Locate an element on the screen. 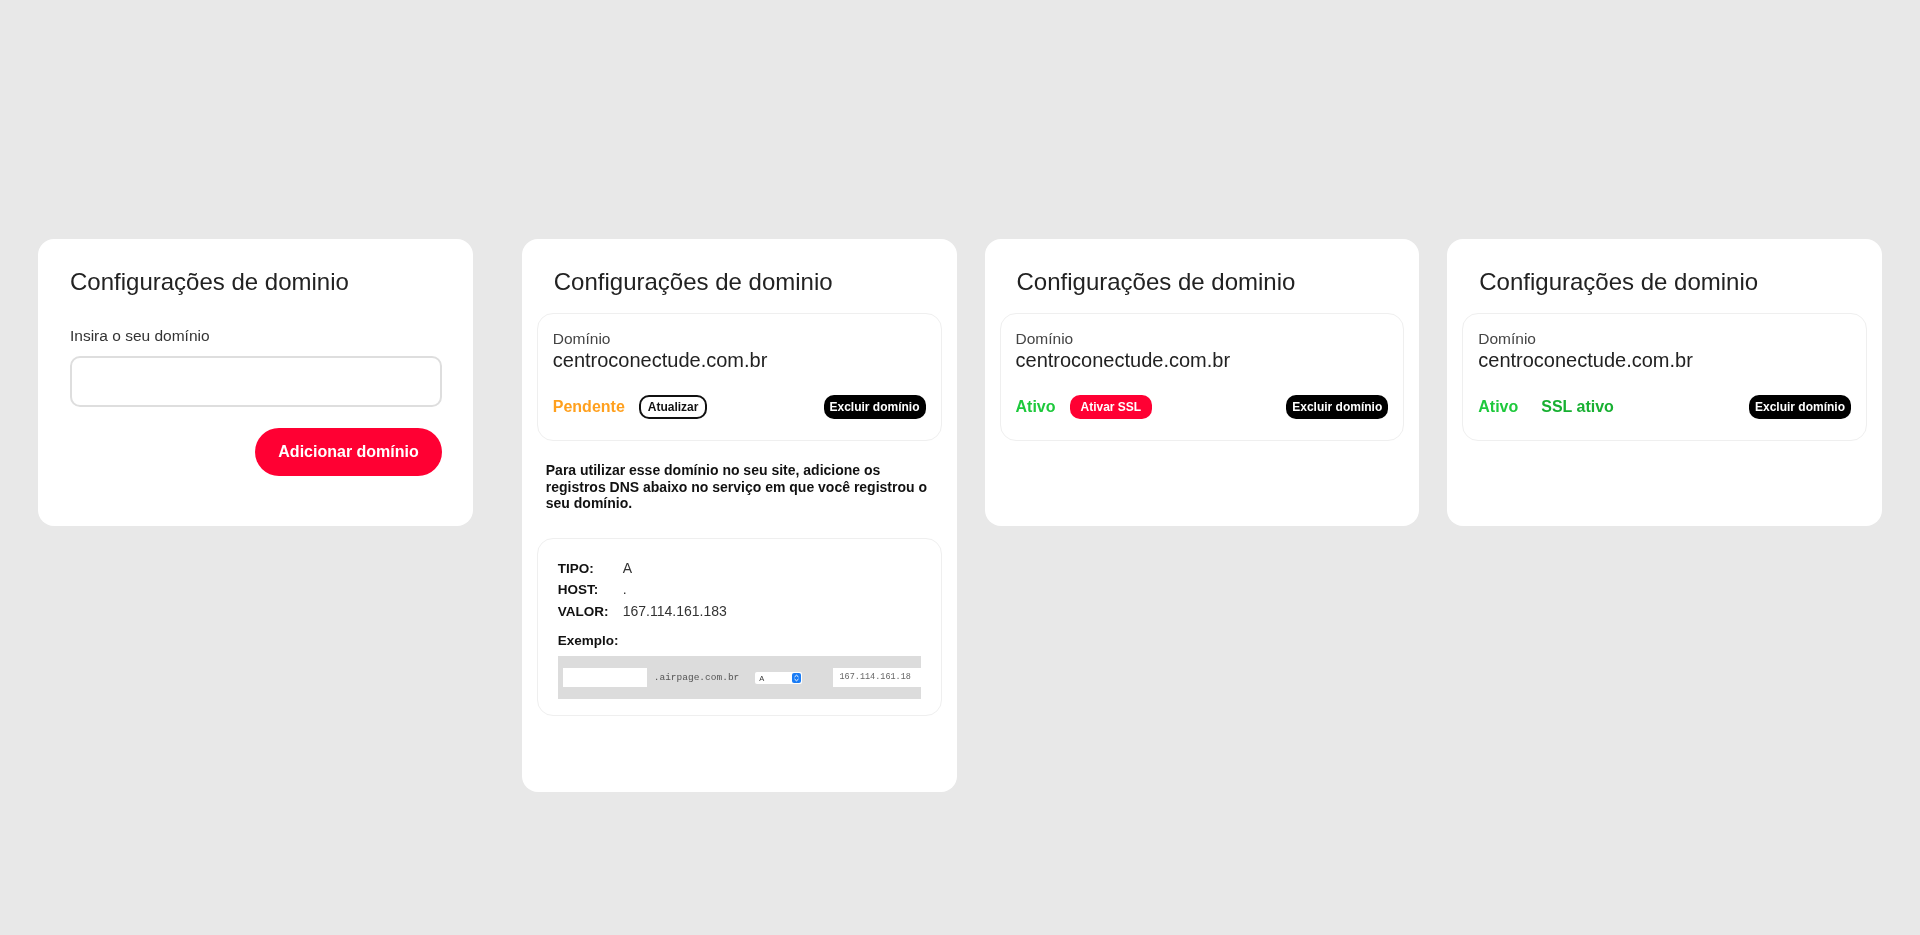 This screenshot has width=1920, height=935. domain-input is located at coordinates (256, 381).